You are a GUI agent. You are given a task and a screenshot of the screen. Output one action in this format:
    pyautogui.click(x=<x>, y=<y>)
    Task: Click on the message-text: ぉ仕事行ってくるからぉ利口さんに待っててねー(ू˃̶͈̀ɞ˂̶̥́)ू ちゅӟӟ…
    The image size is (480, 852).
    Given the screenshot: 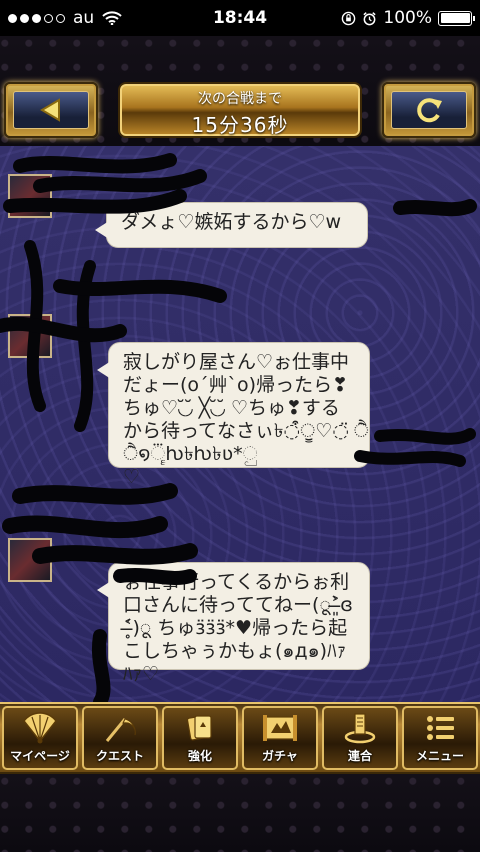 What is the action you would take?
    pyautogui.click(x=238, y=628)
    